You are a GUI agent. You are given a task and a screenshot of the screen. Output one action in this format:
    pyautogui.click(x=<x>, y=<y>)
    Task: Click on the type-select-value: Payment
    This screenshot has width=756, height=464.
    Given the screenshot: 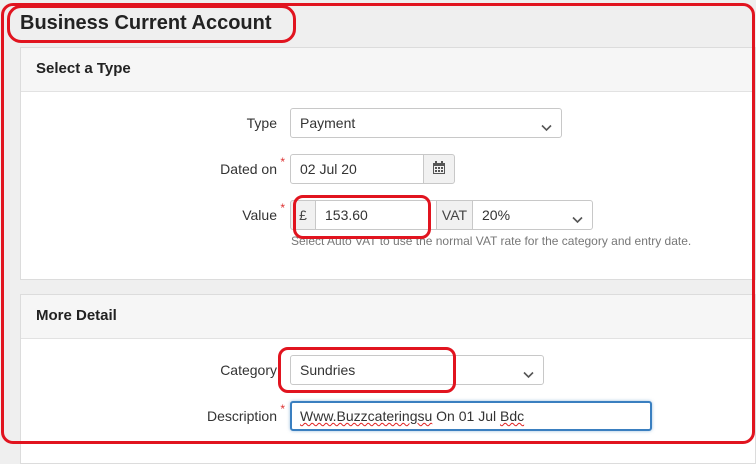 What is the action you would take?
    pyautogui.click(x=328, y=123)
    